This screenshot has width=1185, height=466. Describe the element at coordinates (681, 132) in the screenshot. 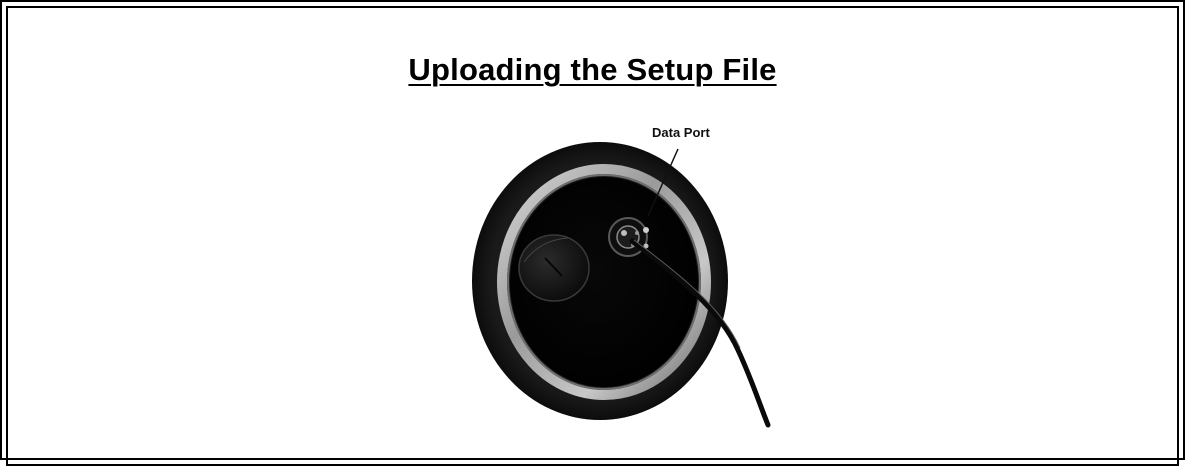

I see `data-port-label: Data Port` at that location.